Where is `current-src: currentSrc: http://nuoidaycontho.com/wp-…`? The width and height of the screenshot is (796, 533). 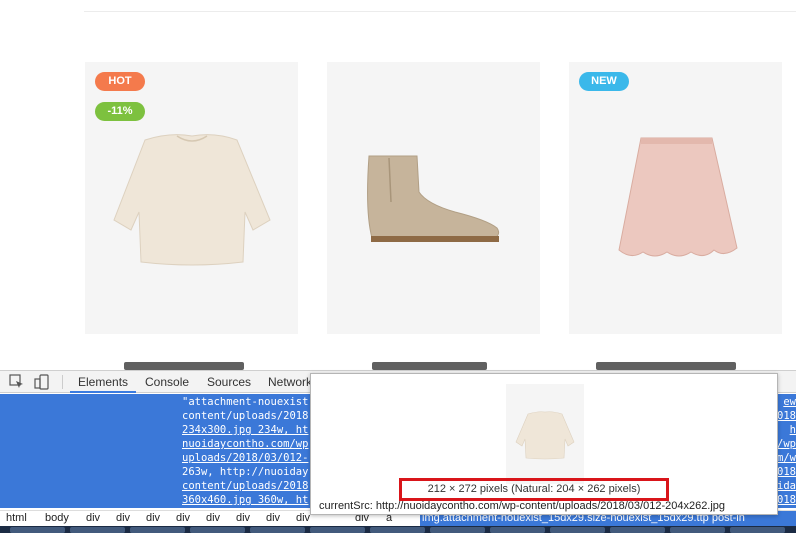 current-src: currentSrc: http://nuoidaycontho.com/wp-… is located at coordinates (522, 506).